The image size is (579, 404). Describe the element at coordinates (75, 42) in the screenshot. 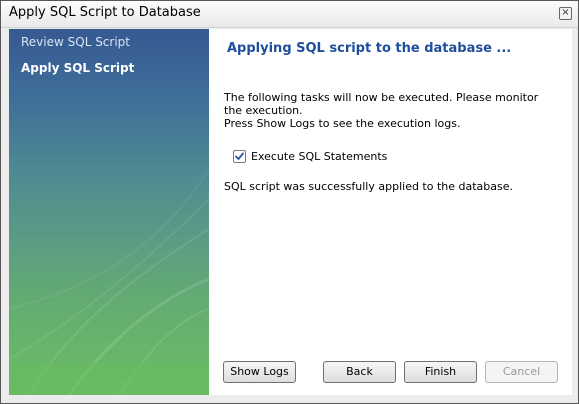

I see `sidebar-item-review-sql-script: Review SQL Script` at that location.